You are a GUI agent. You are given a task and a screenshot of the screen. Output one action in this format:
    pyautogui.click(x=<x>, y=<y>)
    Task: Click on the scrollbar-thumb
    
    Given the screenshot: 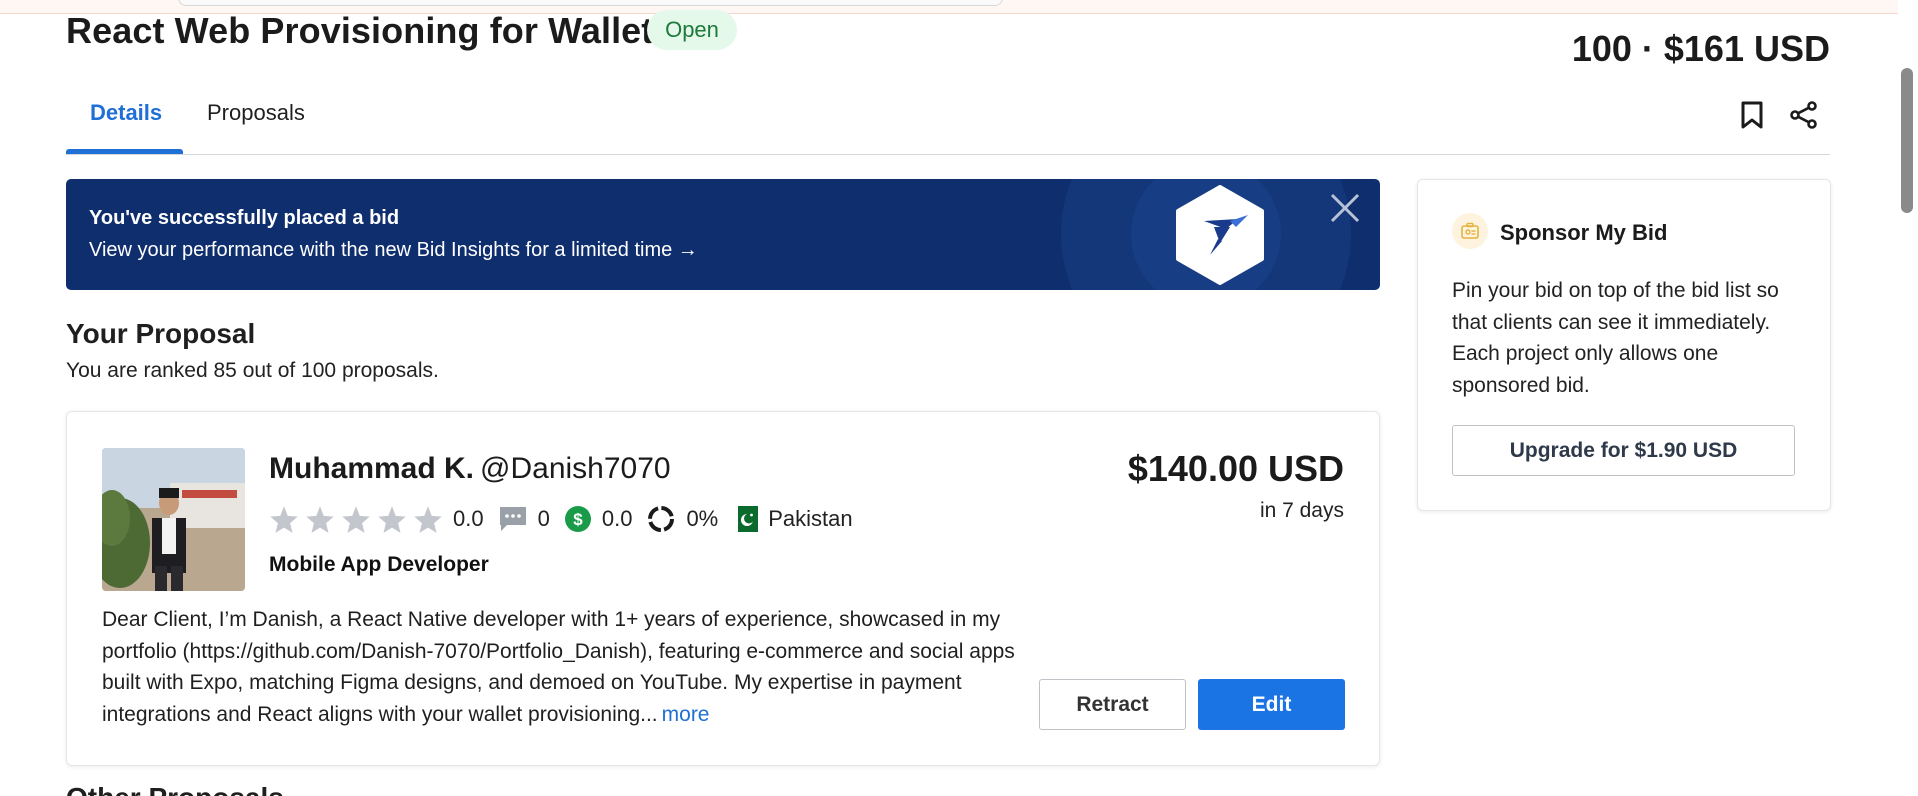 What is the action you would take?
    pyautogui.click(x=1907, y=140)
    